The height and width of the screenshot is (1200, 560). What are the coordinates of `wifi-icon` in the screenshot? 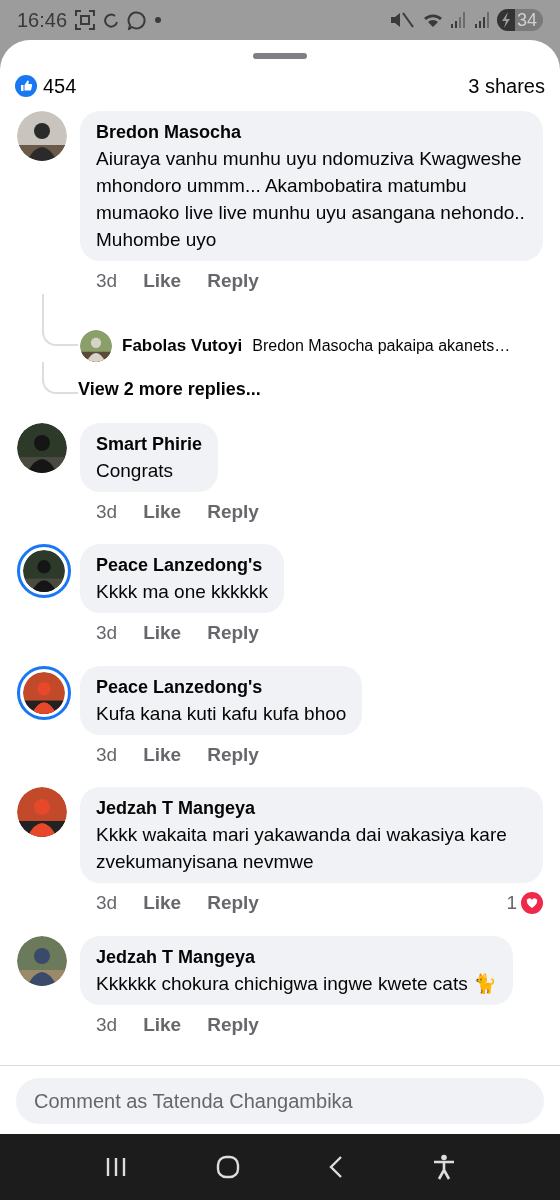 It's located at (432, 20).